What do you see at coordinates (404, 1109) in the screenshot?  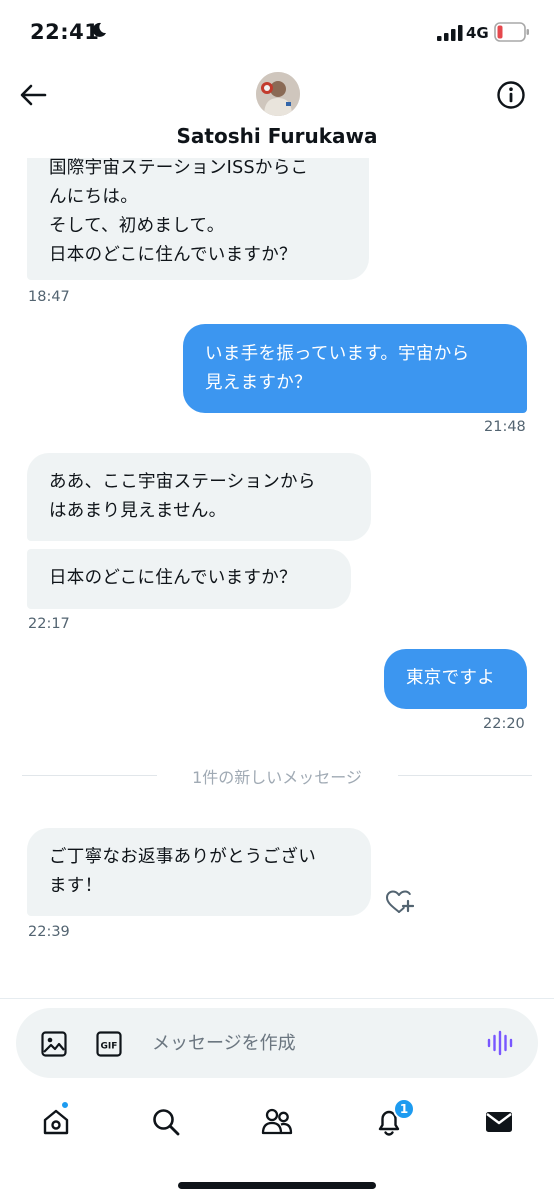 I see `notification-badge: 1` at bounding box center [404, 1109].